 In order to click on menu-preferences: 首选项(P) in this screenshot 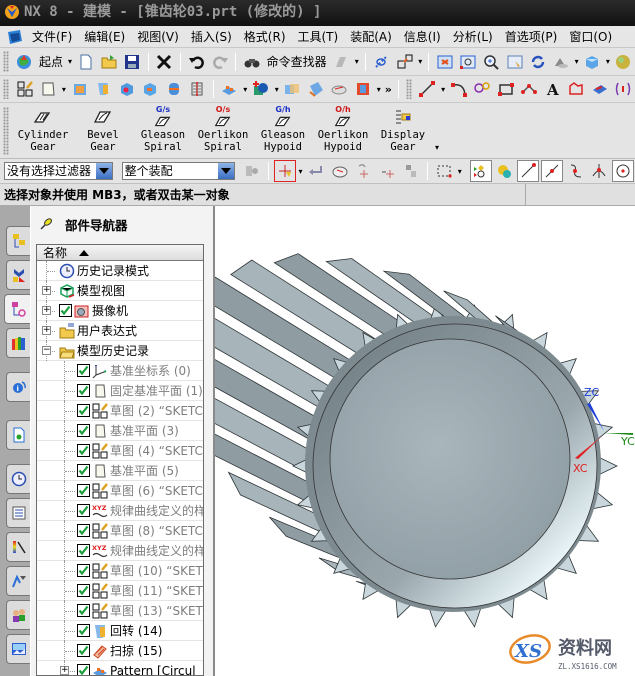, I will do `click(533, 37)`.